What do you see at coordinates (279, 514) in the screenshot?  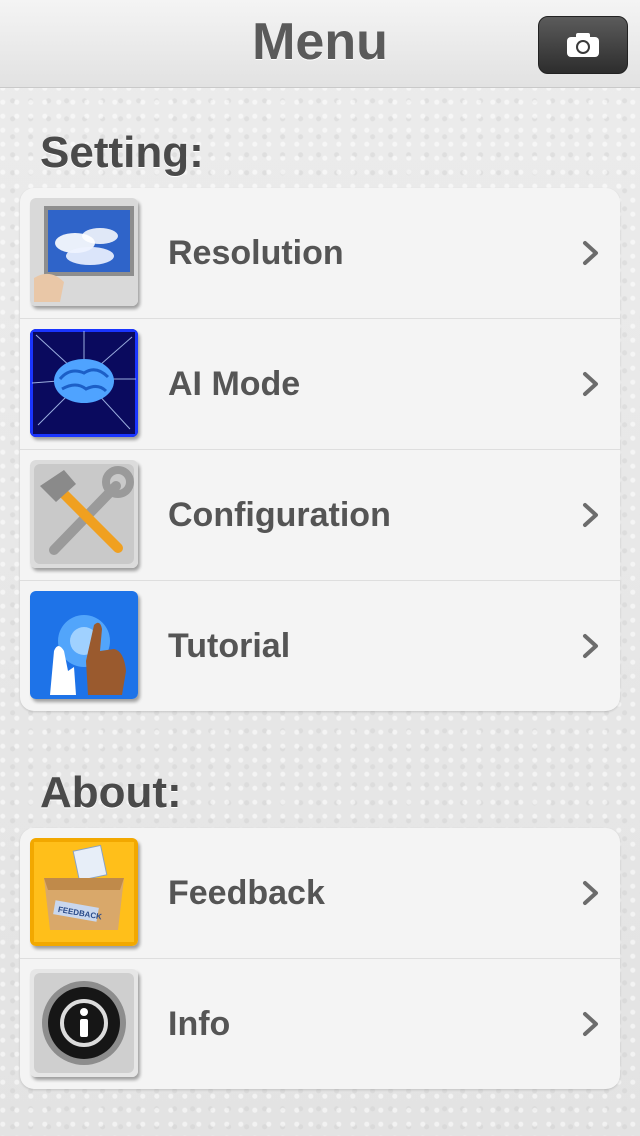 I see `menu-item-label: Configuration` at bounding box center [279, 514].